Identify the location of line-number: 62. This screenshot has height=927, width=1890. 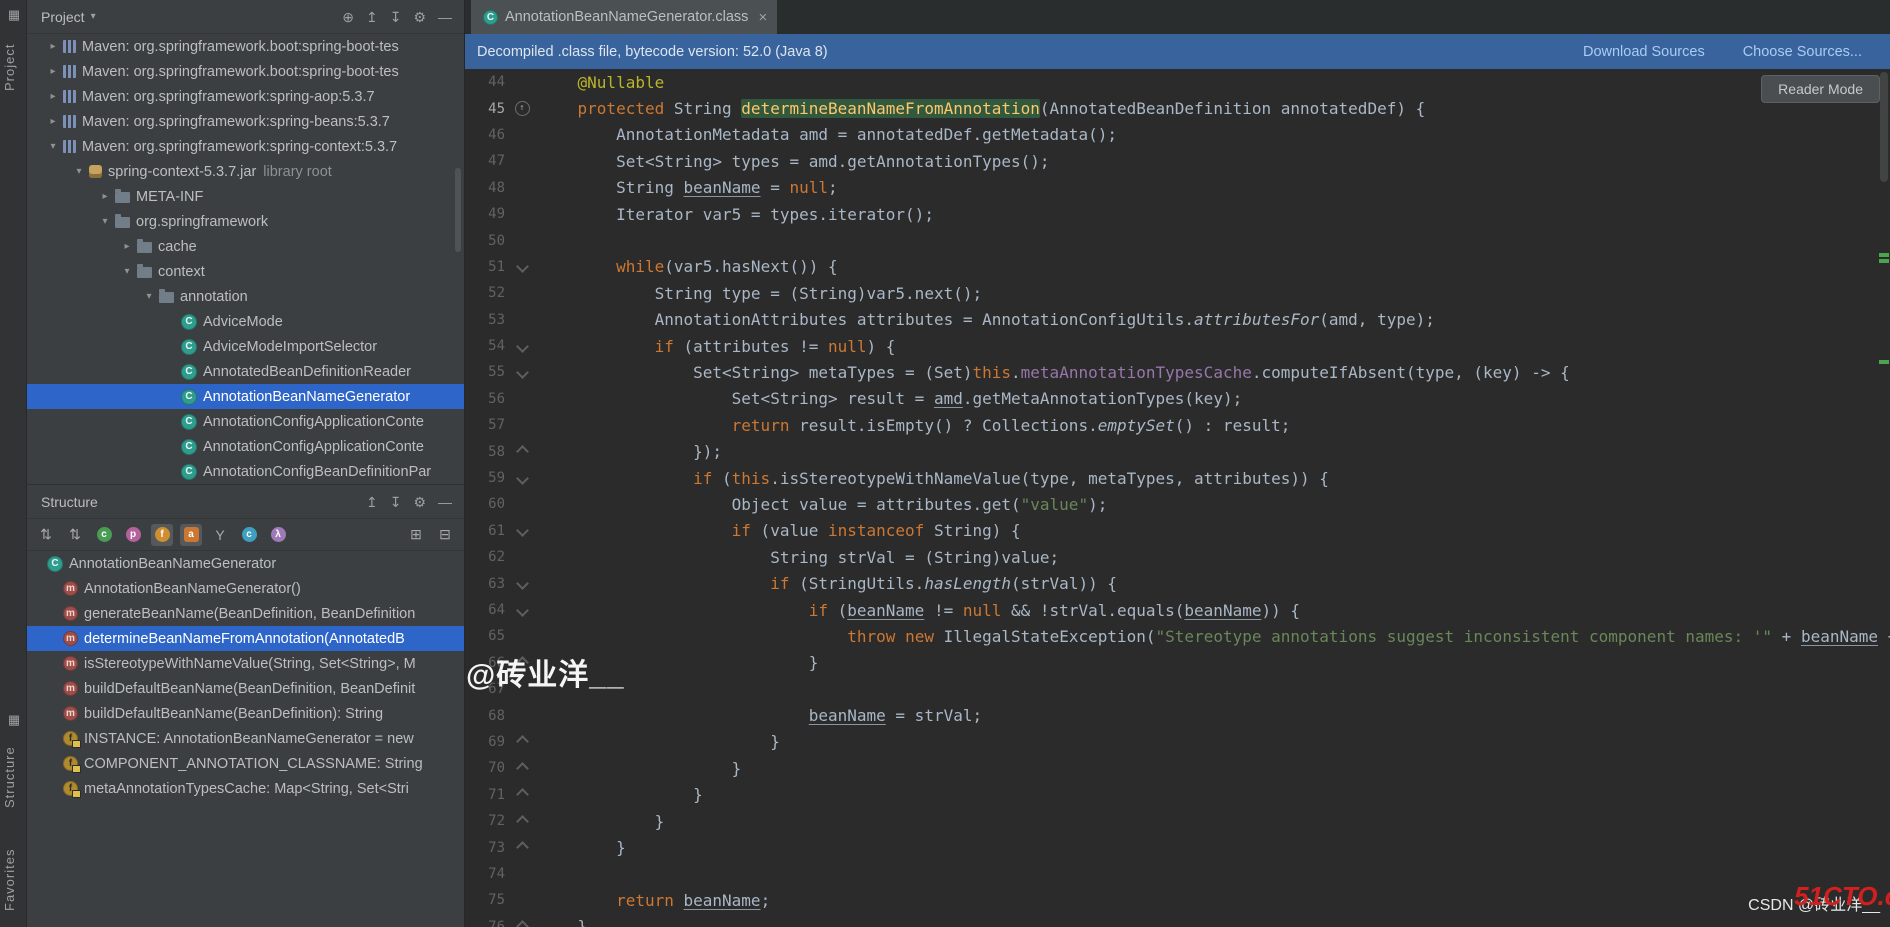
(490, 557).